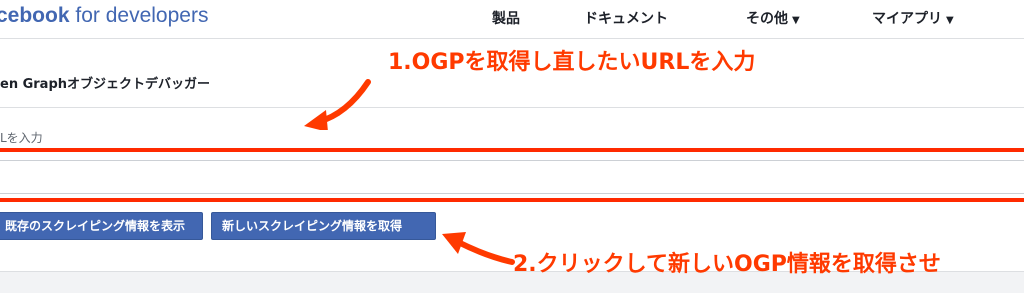 The image size is (1024, 293). I want to click on arrow-to-url-input-icon, so click(337, 104).